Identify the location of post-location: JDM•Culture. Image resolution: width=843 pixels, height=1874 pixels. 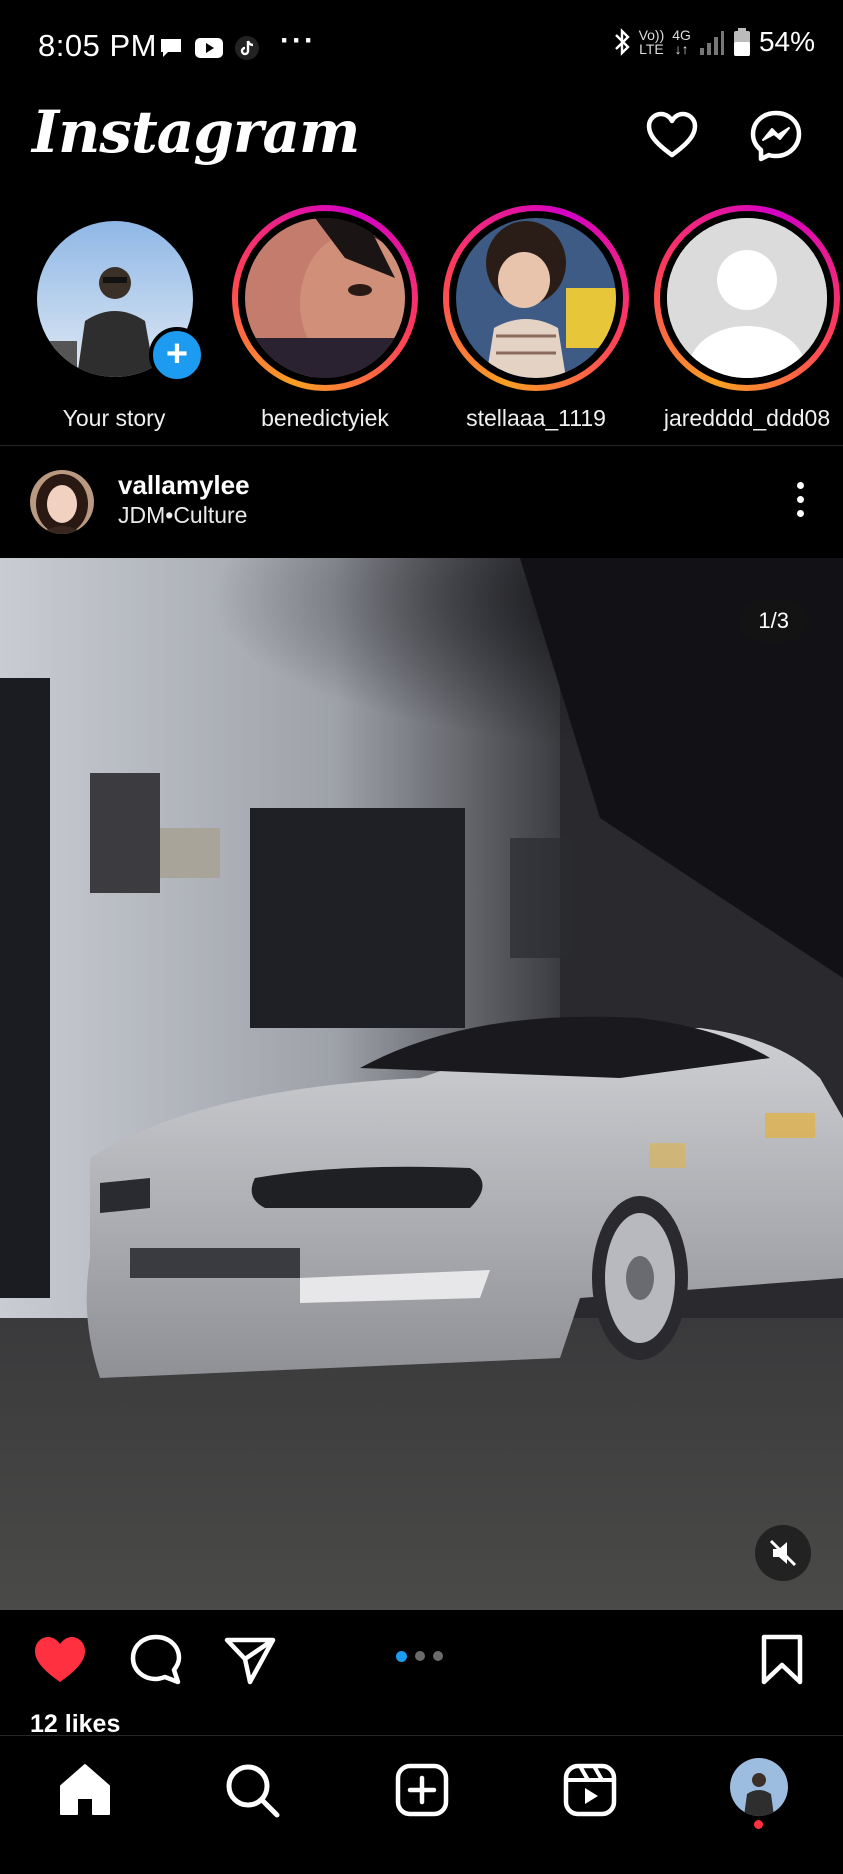
(182, 515).